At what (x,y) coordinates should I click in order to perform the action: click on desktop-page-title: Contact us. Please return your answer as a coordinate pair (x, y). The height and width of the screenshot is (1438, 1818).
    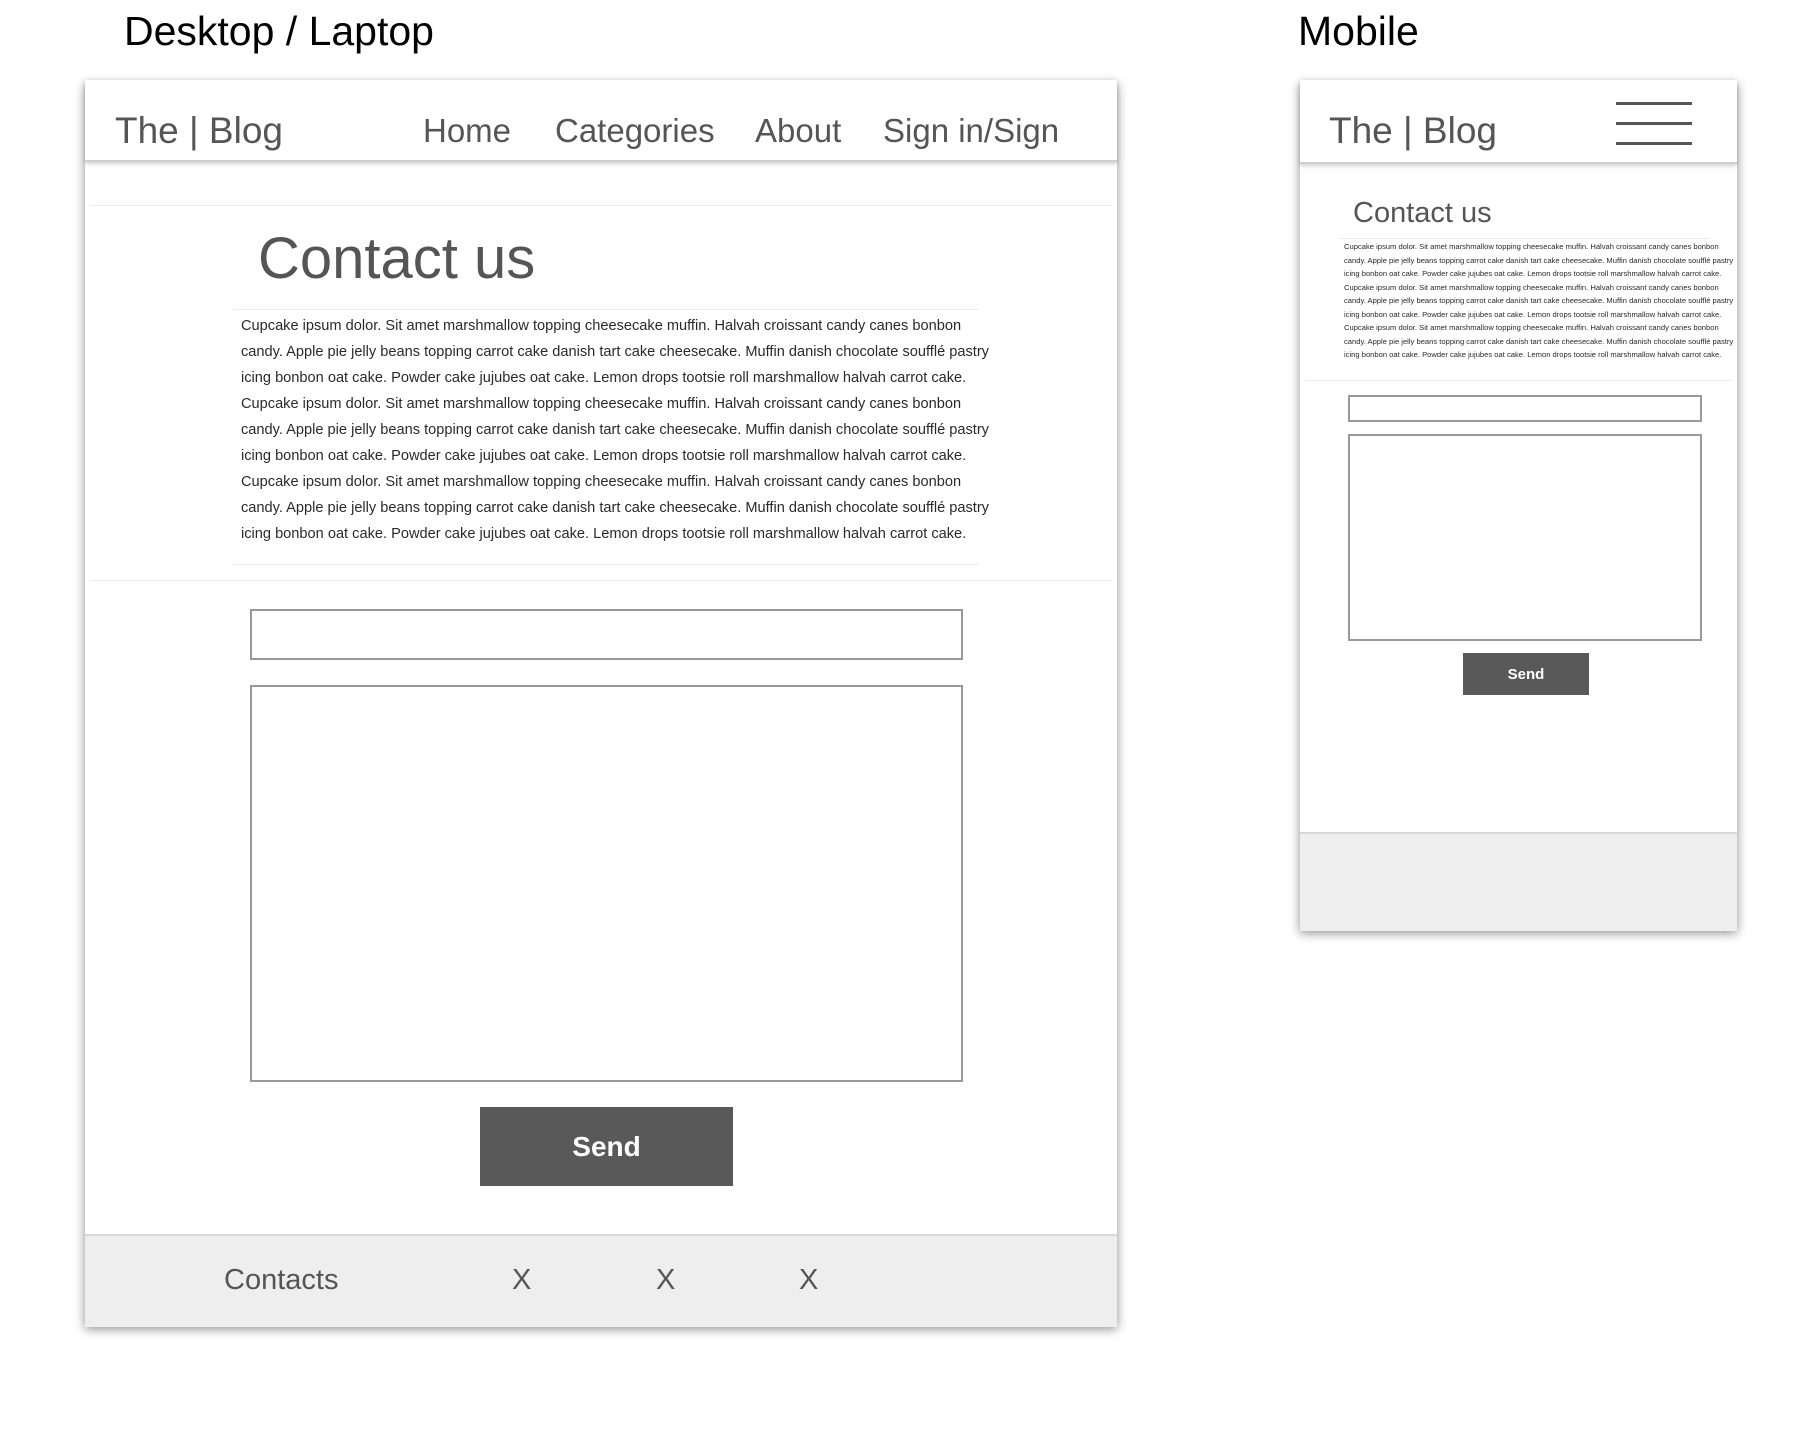
    Looking at the image, I should click on (397, 258).